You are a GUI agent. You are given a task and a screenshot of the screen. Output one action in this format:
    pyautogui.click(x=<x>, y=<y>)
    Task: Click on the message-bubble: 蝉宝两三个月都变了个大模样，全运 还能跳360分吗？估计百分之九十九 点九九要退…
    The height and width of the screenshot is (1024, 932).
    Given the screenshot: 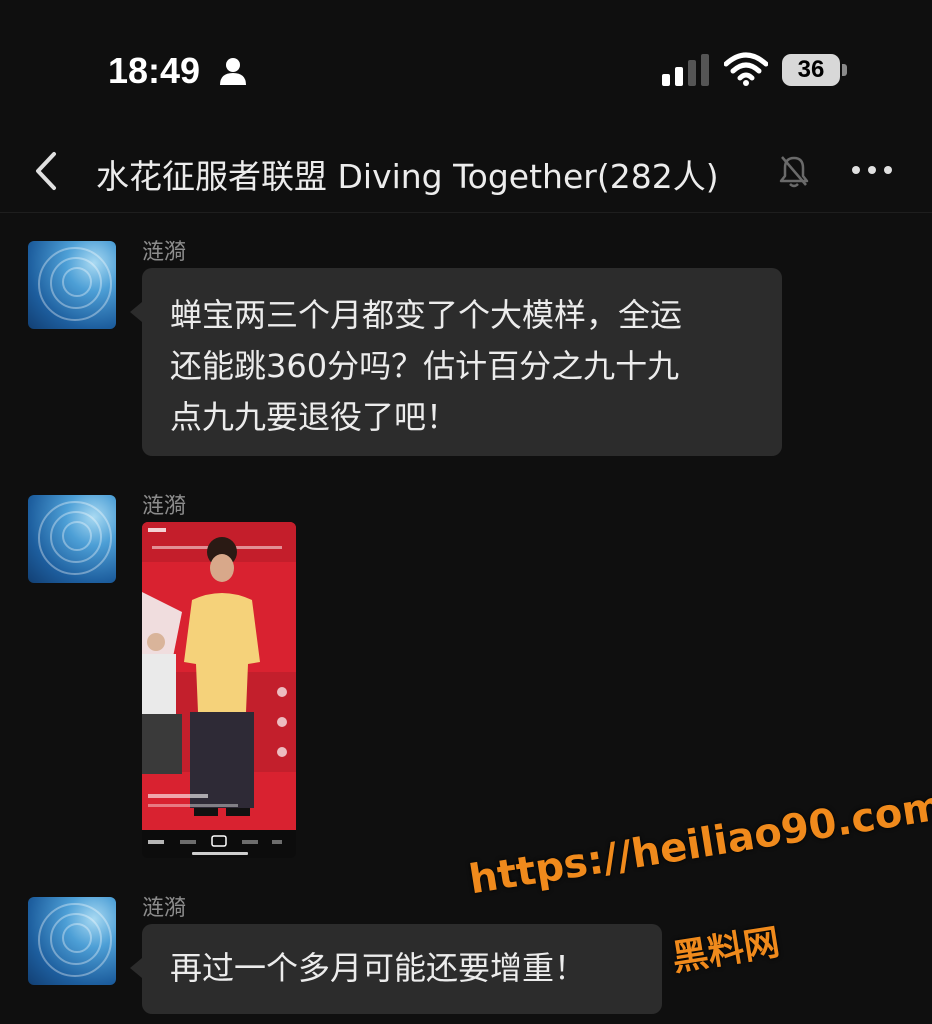 What is the action you would take?
    pyautogui.click(x=462, y=362)
    